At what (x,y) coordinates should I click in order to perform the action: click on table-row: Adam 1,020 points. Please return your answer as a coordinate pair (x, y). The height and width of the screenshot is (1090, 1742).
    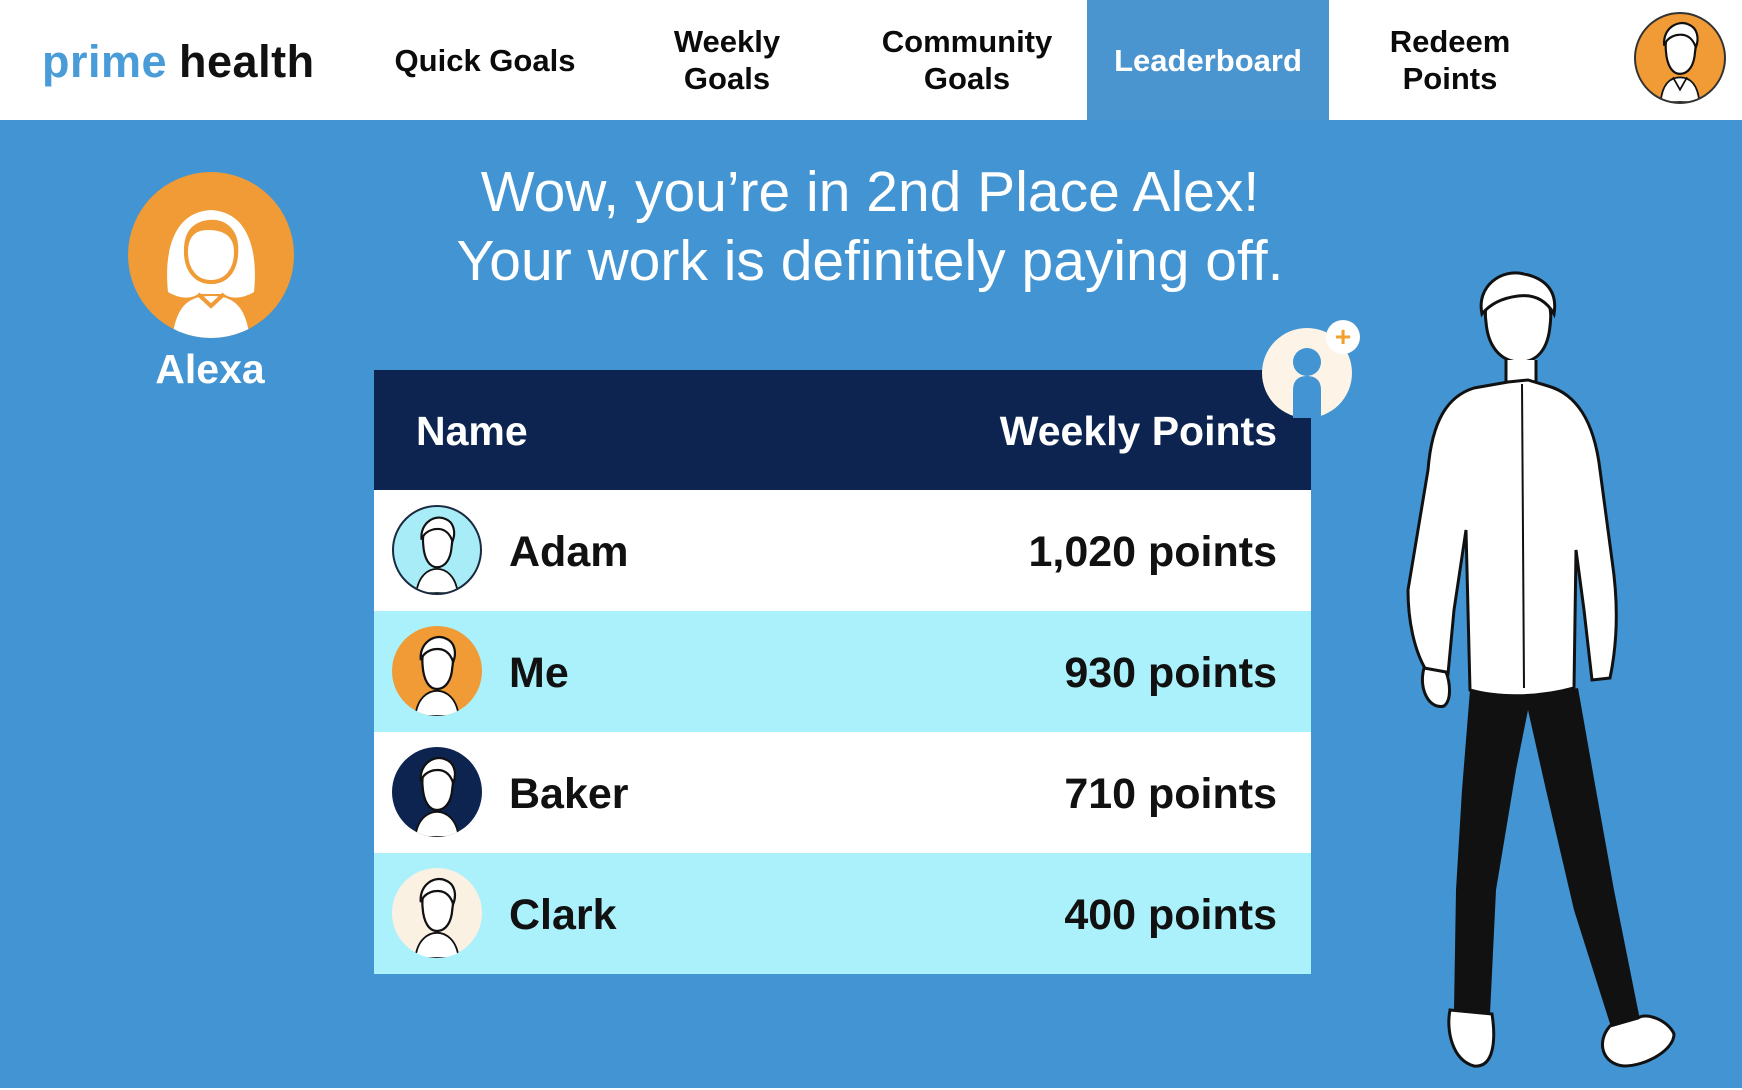
    Looking at the image, I should click on (842, 550).